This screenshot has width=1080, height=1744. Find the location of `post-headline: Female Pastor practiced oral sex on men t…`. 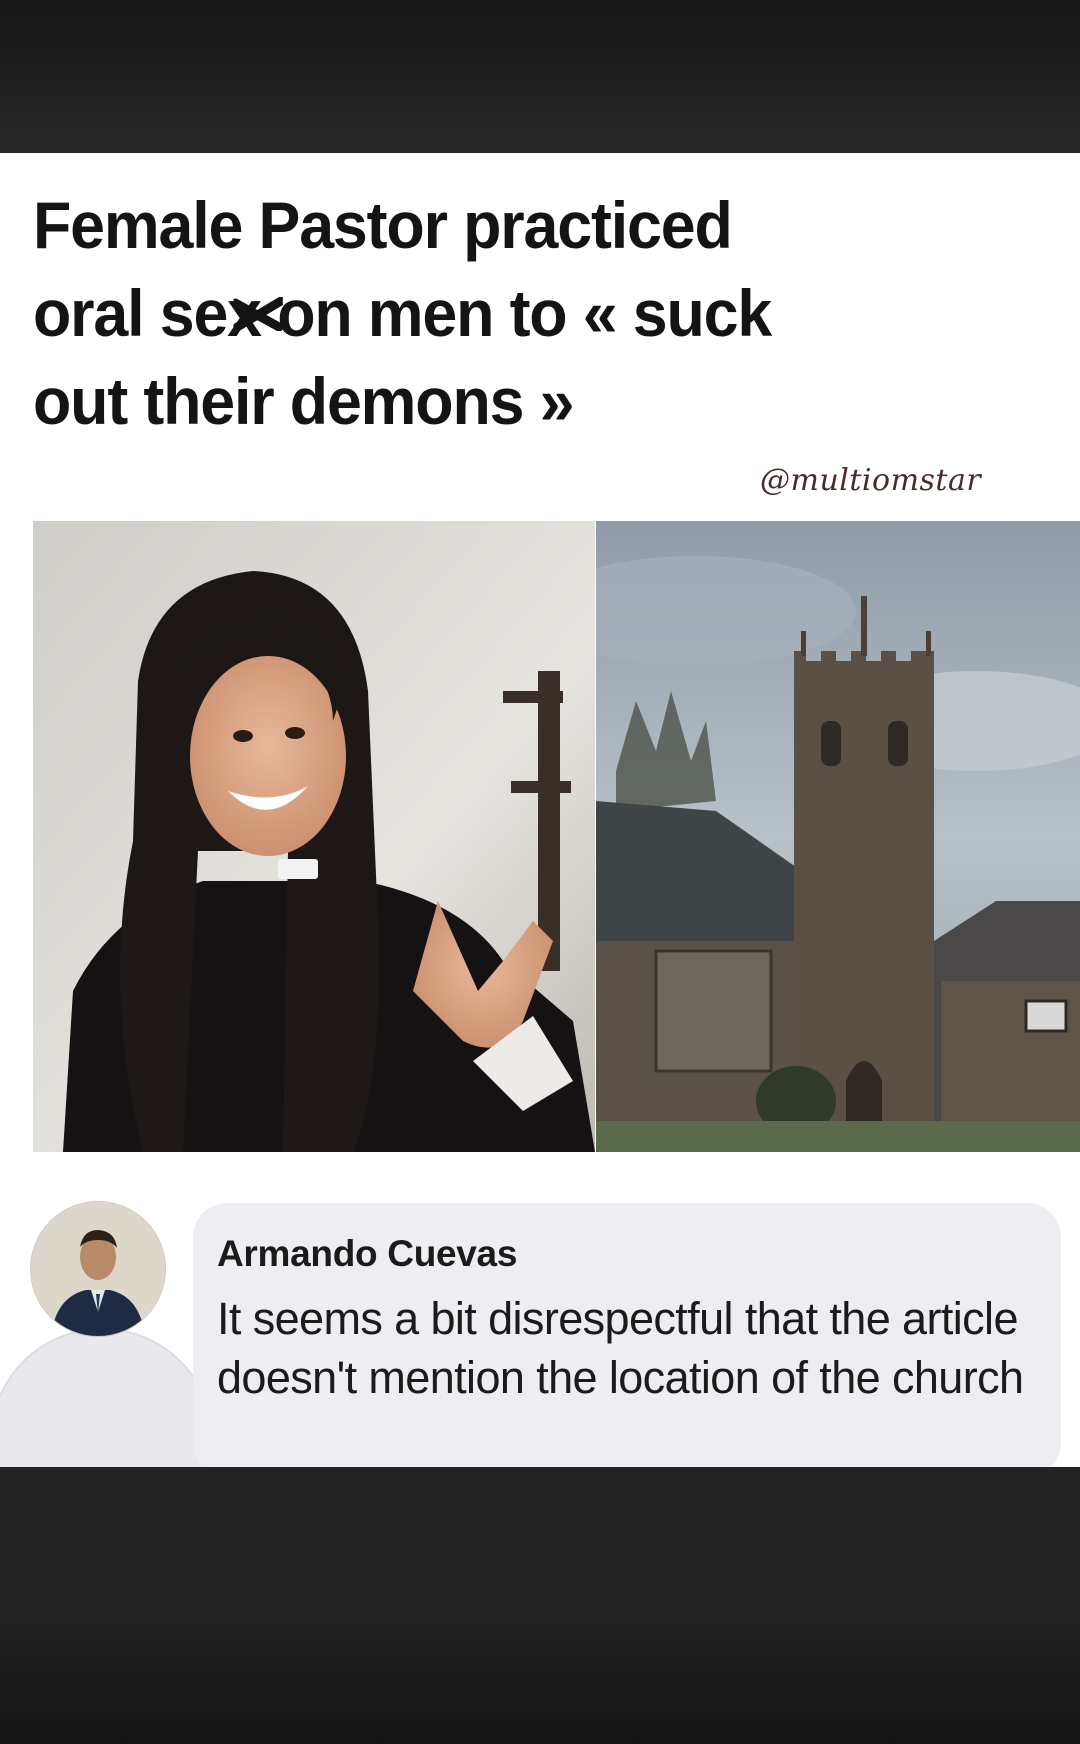

post-headline: Female Pastor practiced oral sex on men t… is located at coordinates (508, 313).